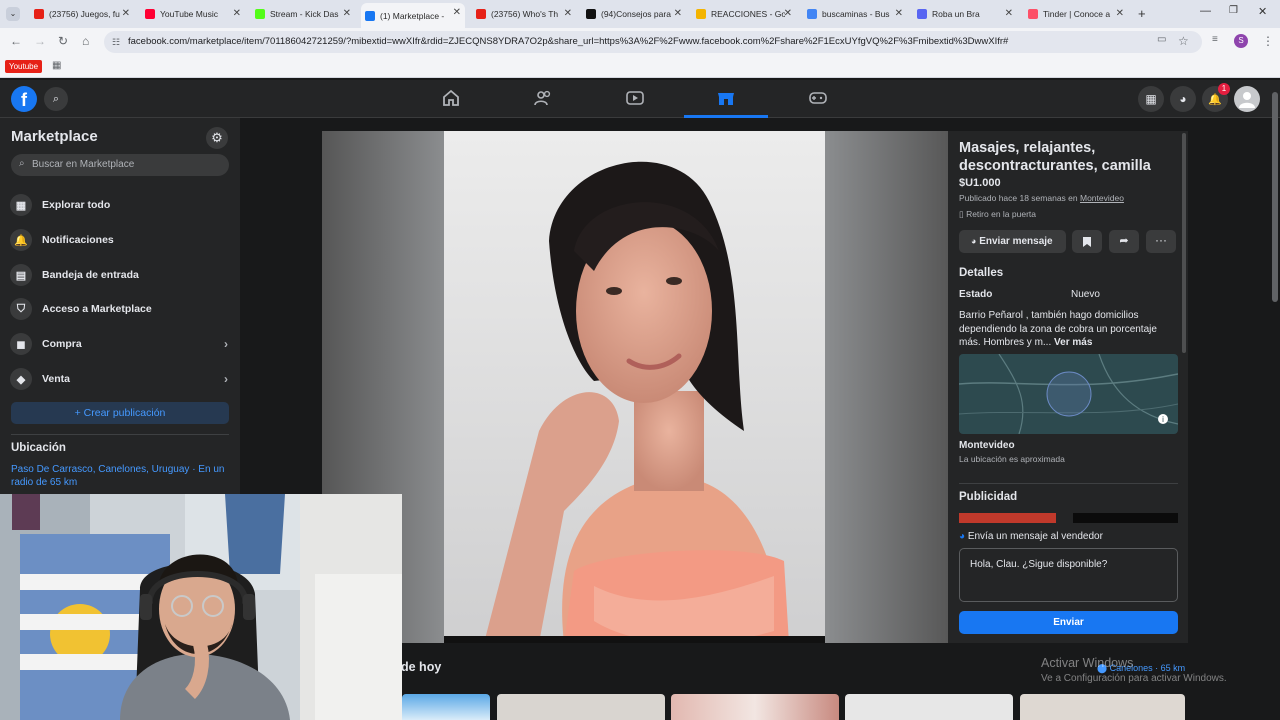 Image resolution: width=1280 pixels, height=720 pixels. Describe the element at coordinates (451, 98) in the screenshot. I see `home-nav-icon` at that location.